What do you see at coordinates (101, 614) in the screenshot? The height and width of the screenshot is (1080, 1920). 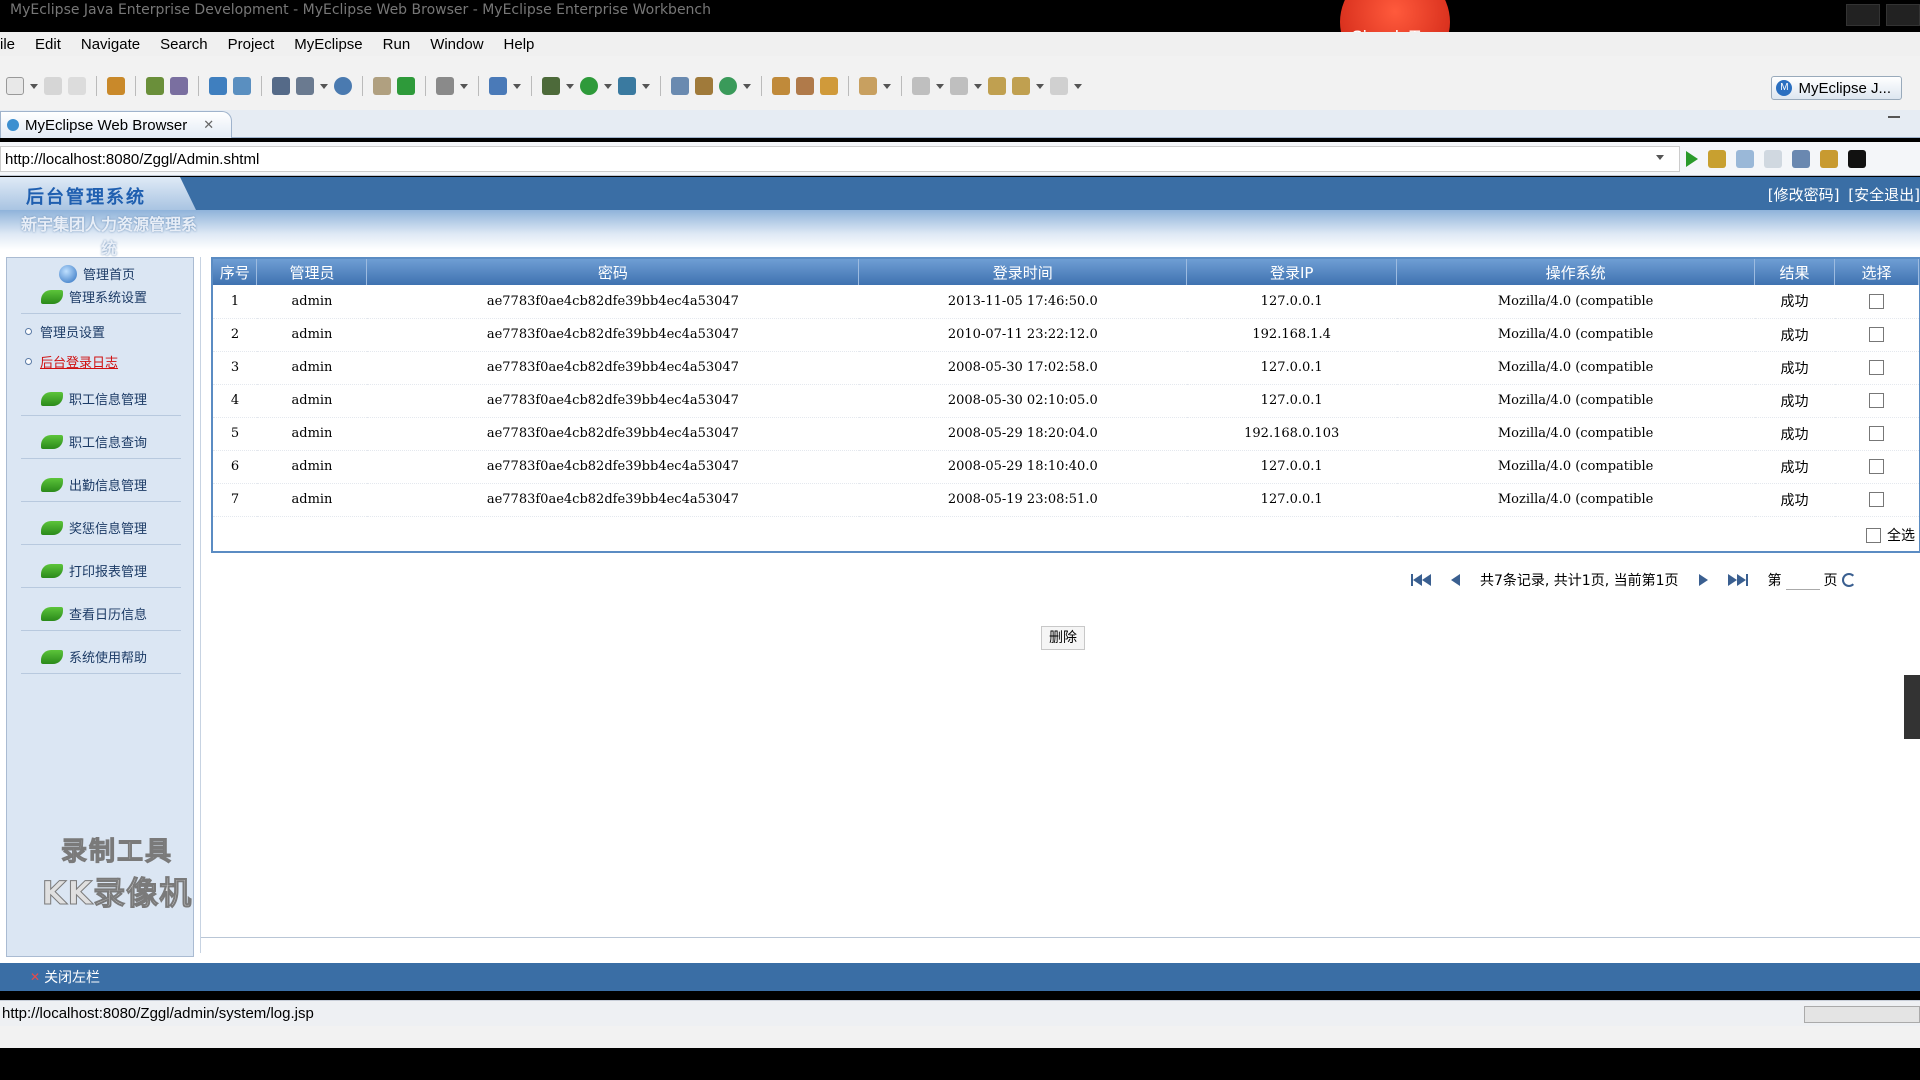 I see `sidebar-item-calendar: 查看日历信息` at bounding box center [101, 614].